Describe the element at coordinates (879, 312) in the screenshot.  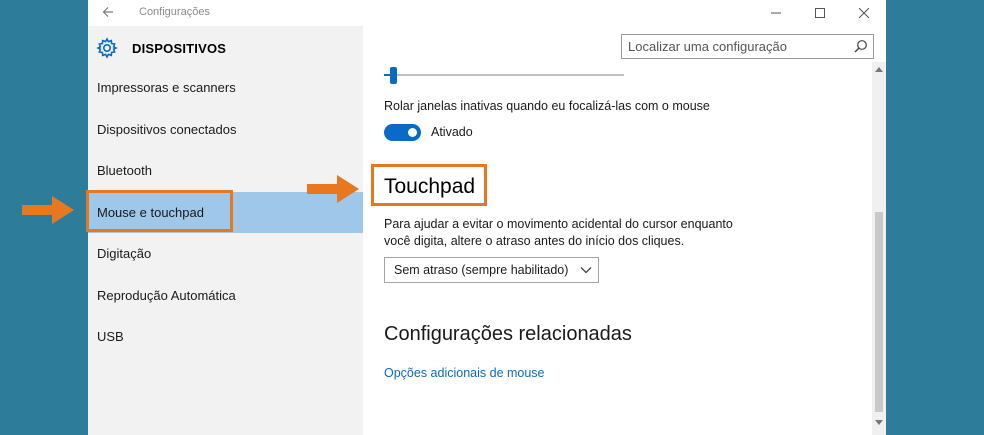
I see `scrollbar-thumb` at that location.